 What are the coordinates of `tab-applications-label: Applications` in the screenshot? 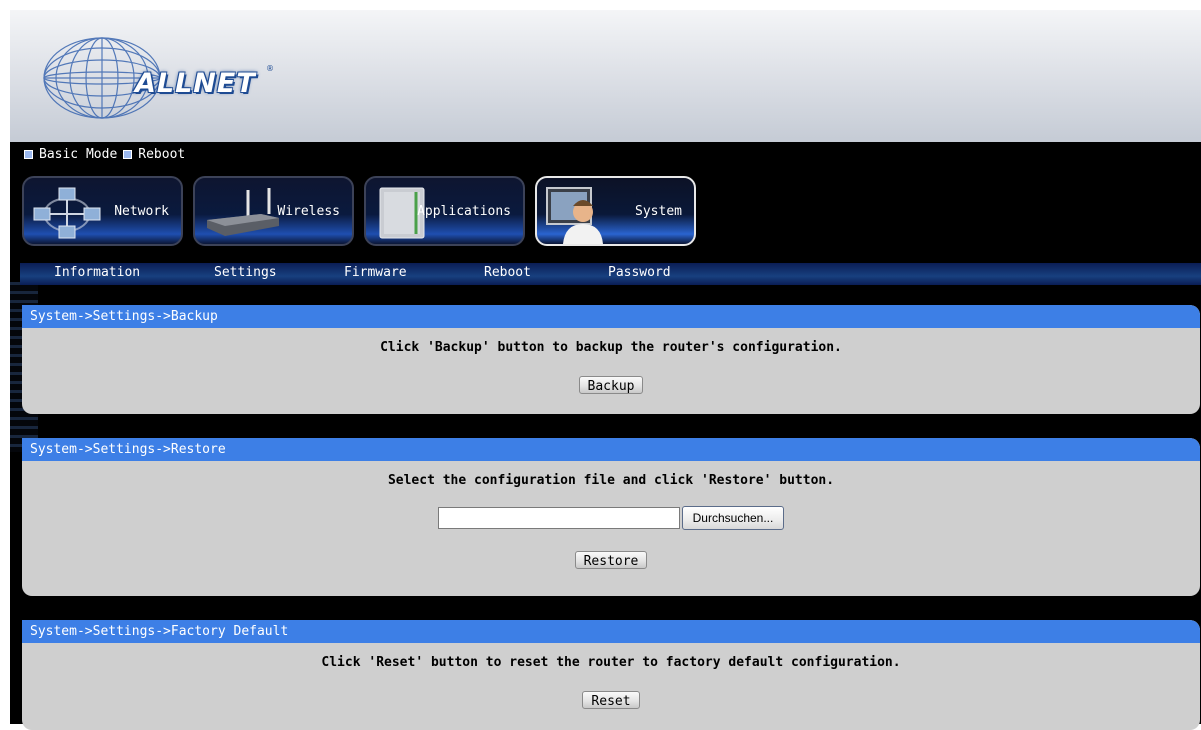 It's located at (464, 211).